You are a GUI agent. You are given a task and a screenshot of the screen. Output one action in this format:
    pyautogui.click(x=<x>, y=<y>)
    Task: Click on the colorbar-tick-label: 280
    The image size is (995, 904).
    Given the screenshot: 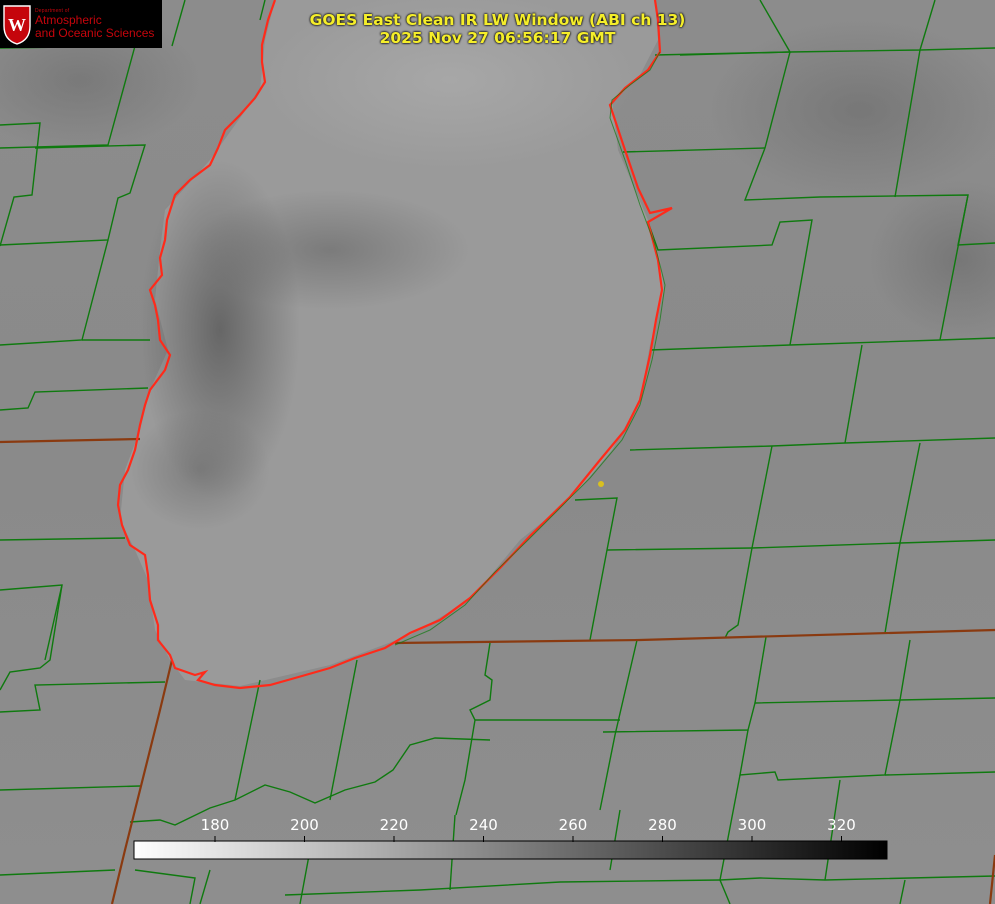 What is the action you would take?
    pyautogui.click(x=662, y=825)
    